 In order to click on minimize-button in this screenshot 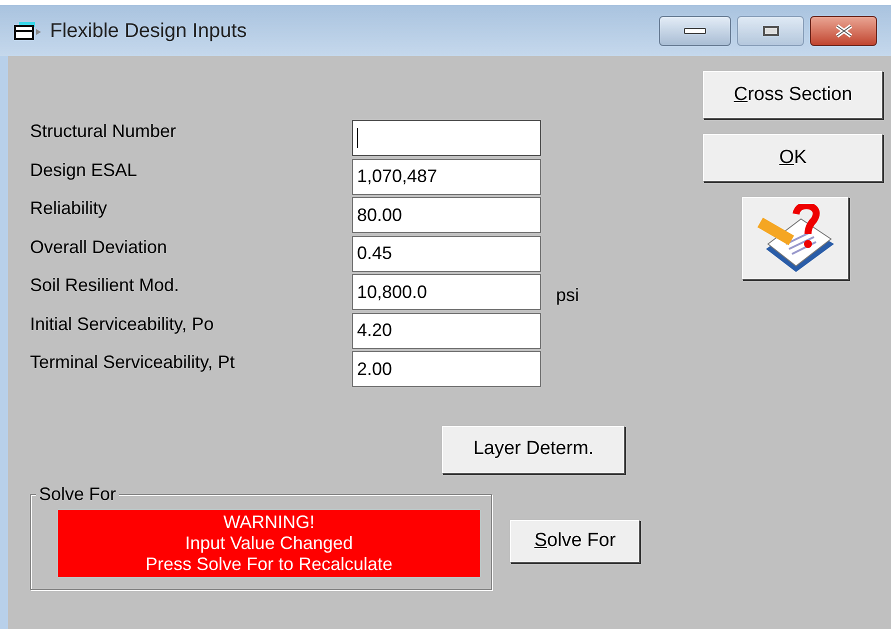, I will do `click(695, 31)`.